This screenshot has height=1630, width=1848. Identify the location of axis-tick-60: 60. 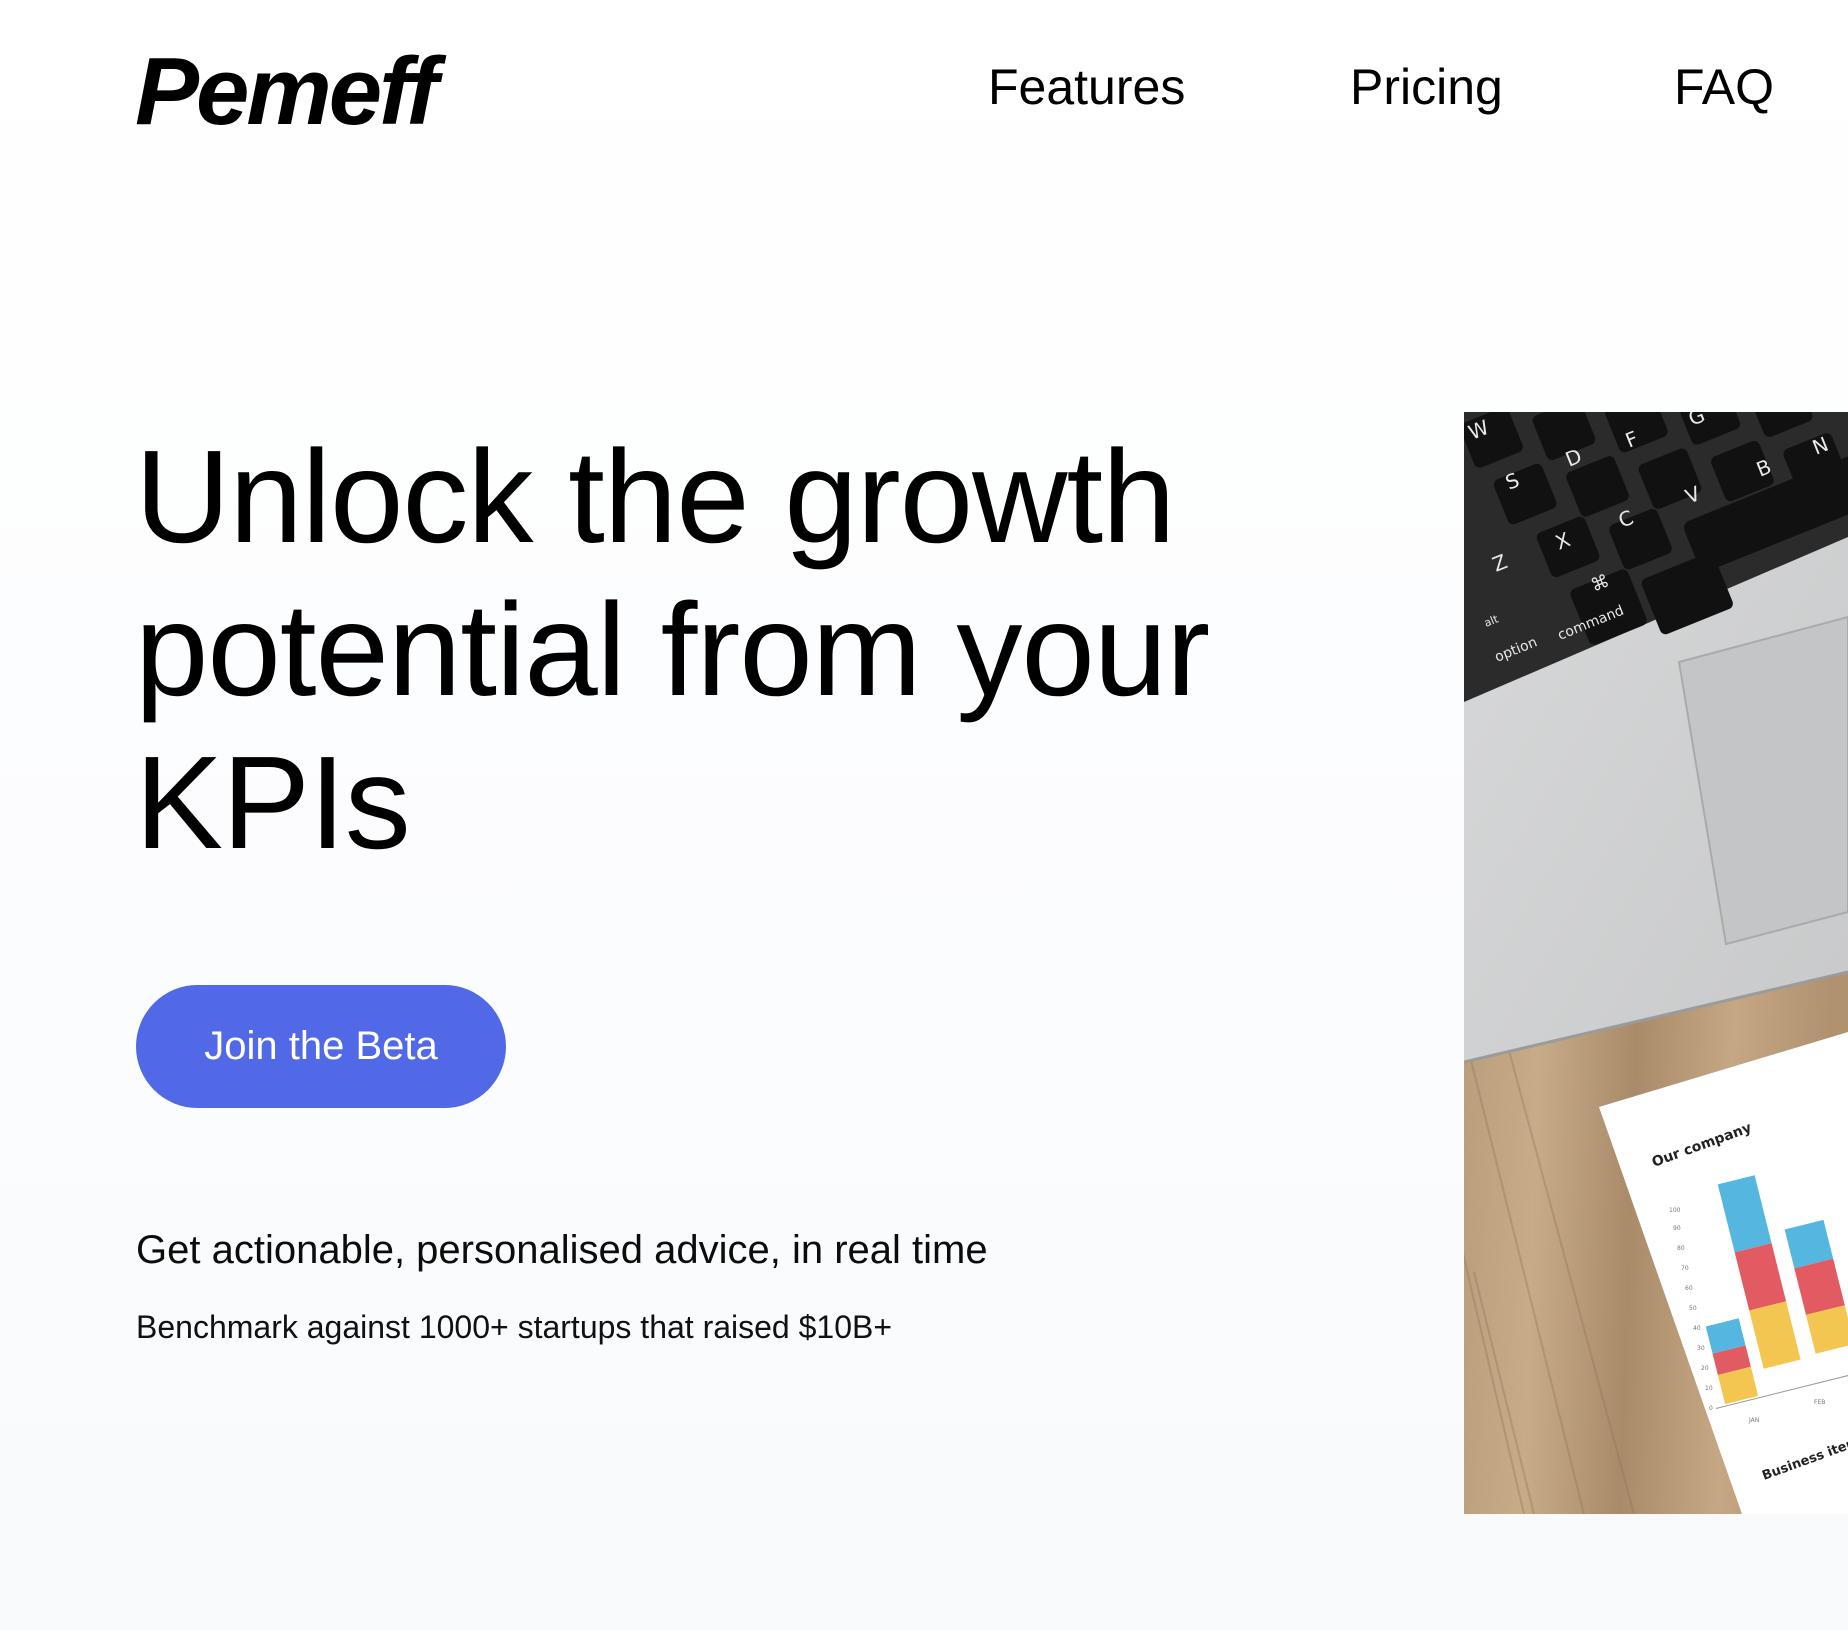
(1689, 1288).